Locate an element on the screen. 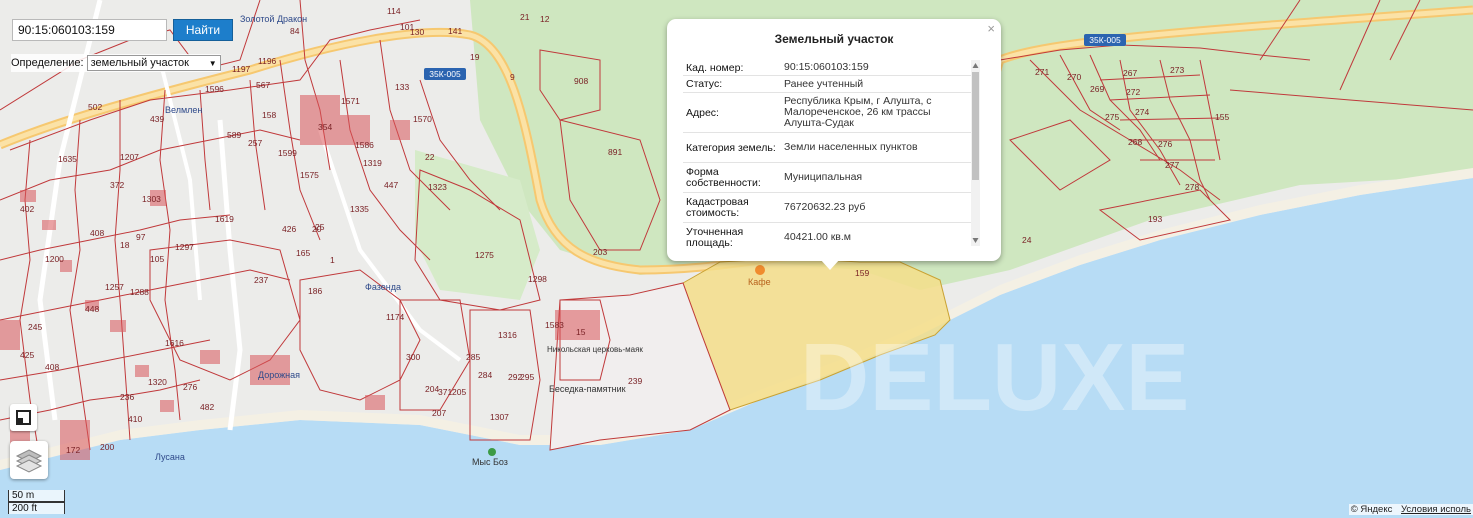  svg-text: 1200 is located at coordinates (54, 259).